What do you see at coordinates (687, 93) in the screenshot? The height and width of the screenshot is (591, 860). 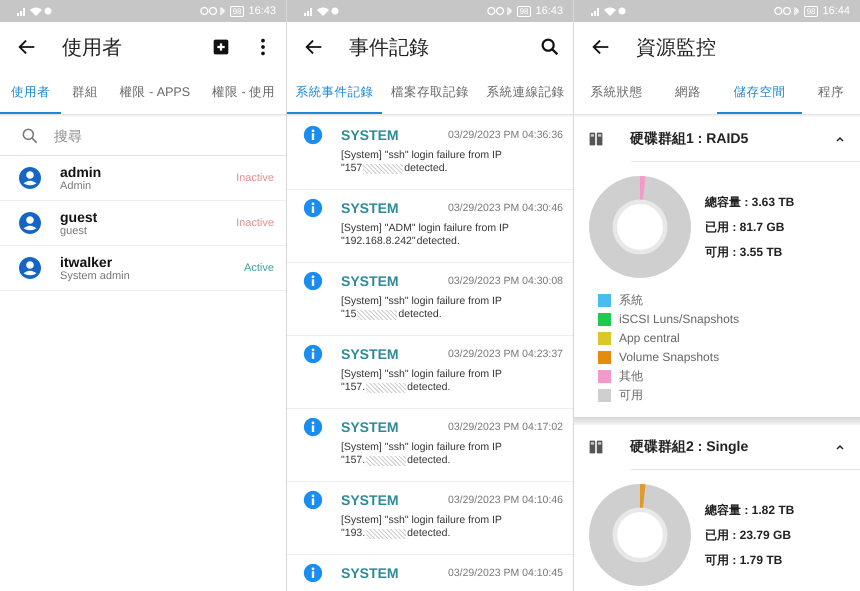 I see `tab: 網路` at bounding box center [687, 93].